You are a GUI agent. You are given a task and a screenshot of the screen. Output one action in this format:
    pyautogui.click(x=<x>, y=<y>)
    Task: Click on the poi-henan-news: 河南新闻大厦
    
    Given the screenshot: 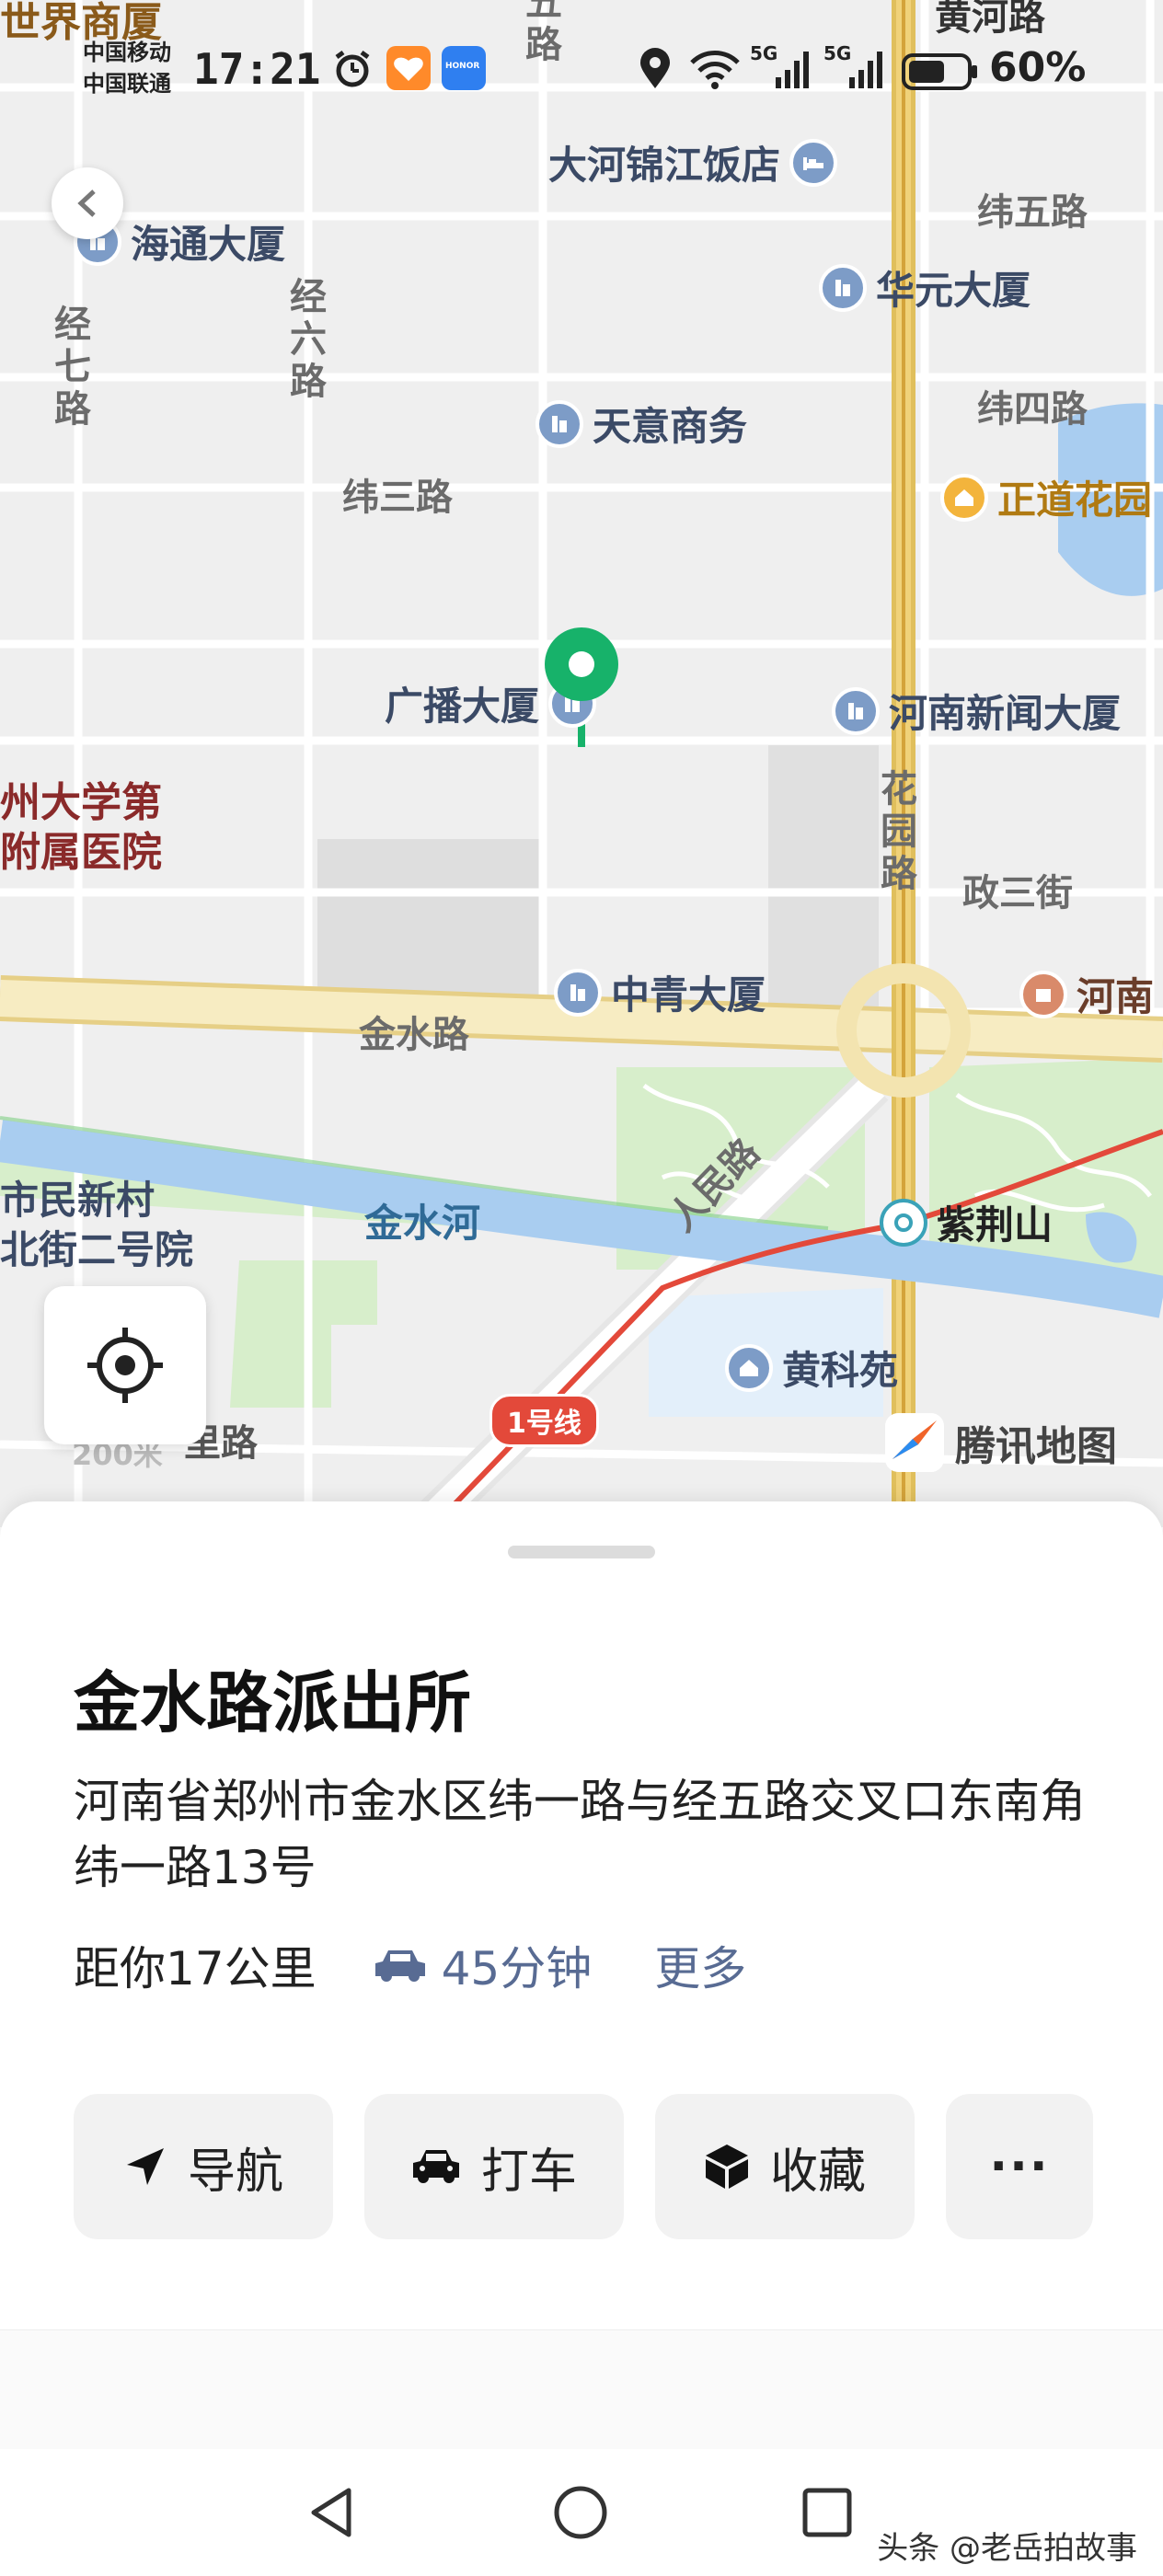 What is the action you would take?
    pyautogui.click(x=977, y=711)
    